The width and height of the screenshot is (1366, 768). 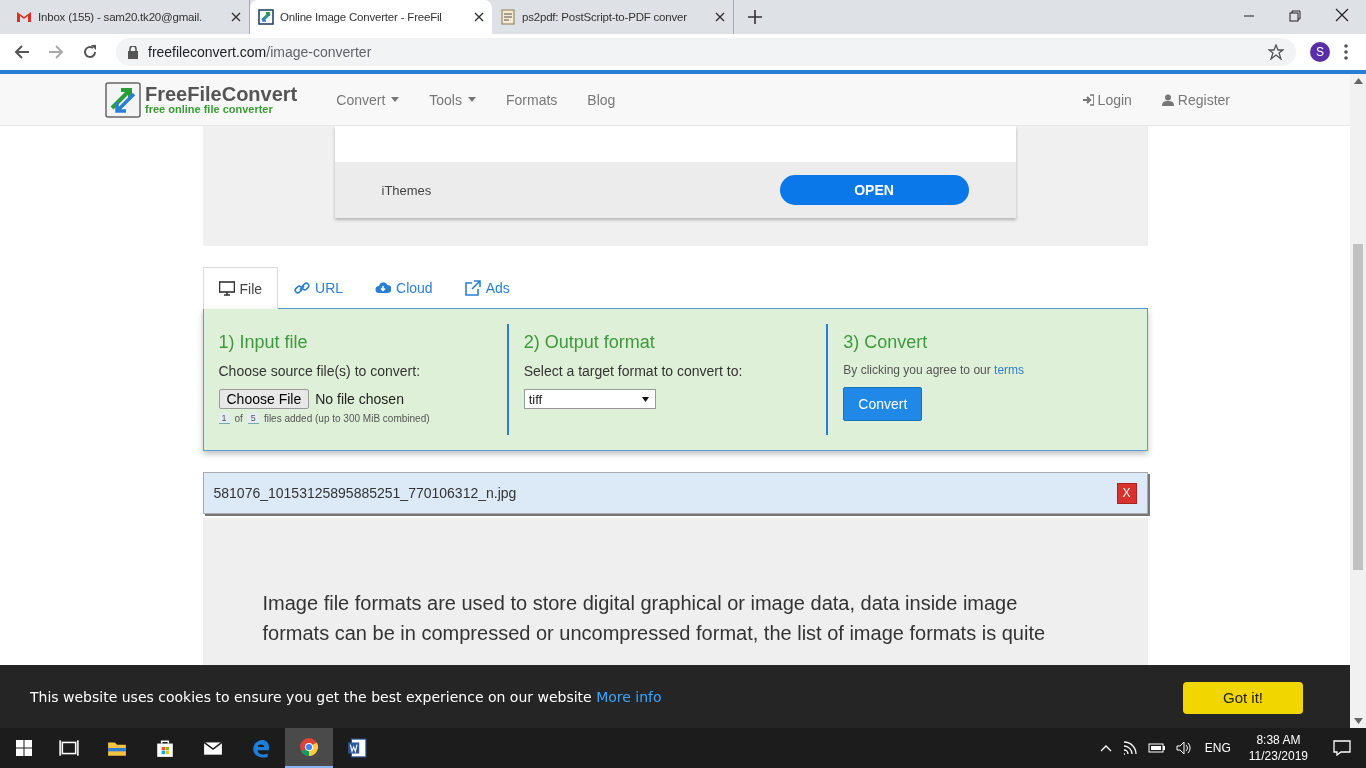 What do you see at coordinates (165, 748) in the screenshot?
I see `shopping-bag-icon` at bounding box center [165, 748].